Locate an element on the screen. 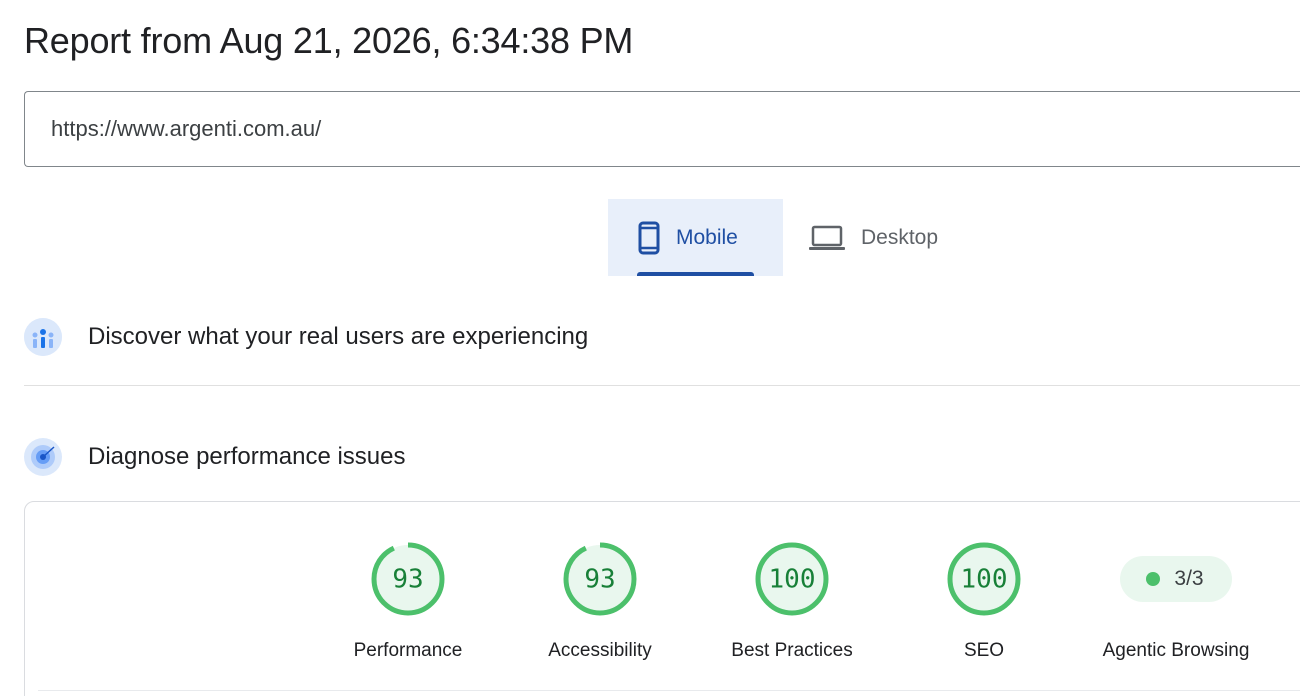 This screenshot has width=1300, height=696. phone-icon is located at coordinates (649, 238).